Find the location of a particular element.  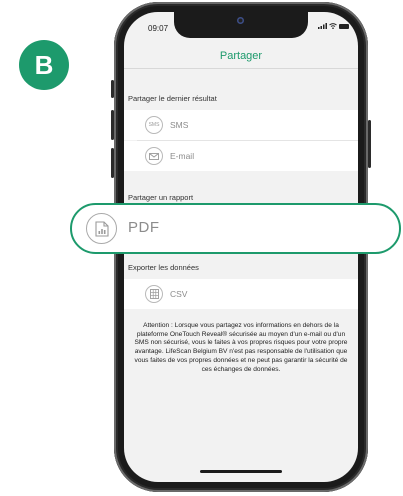

notch is located at coordinates (241, 25).